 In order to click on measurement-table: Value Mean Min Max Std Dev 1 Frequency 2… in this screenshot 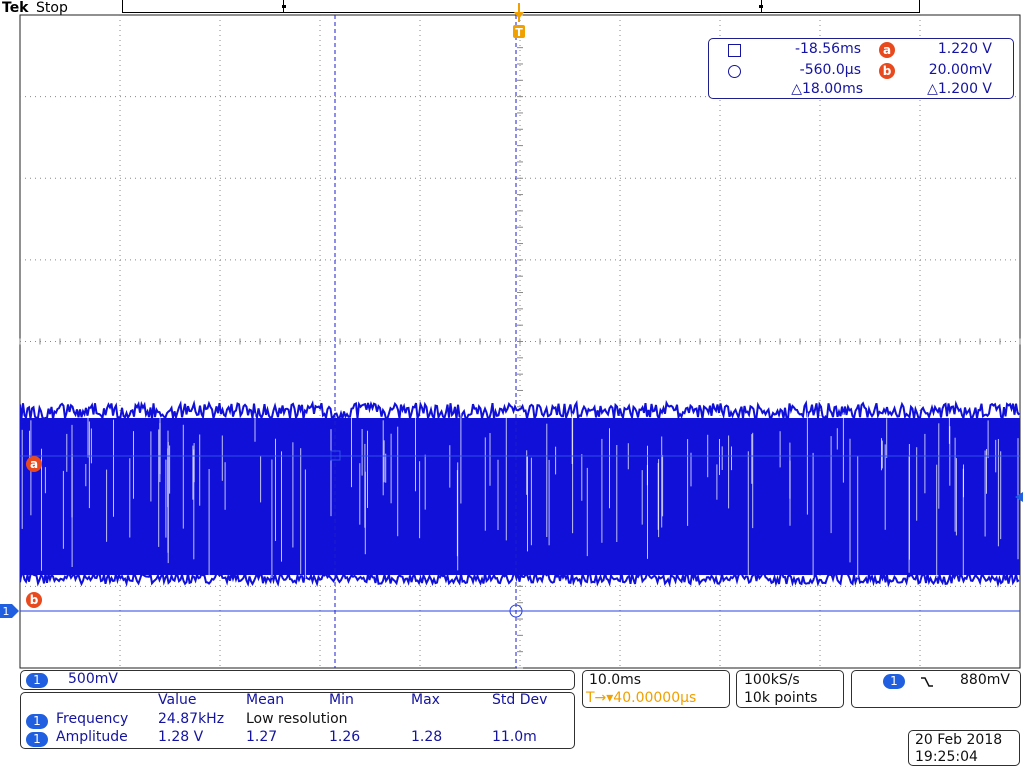, I will do `click(297, 720)`.